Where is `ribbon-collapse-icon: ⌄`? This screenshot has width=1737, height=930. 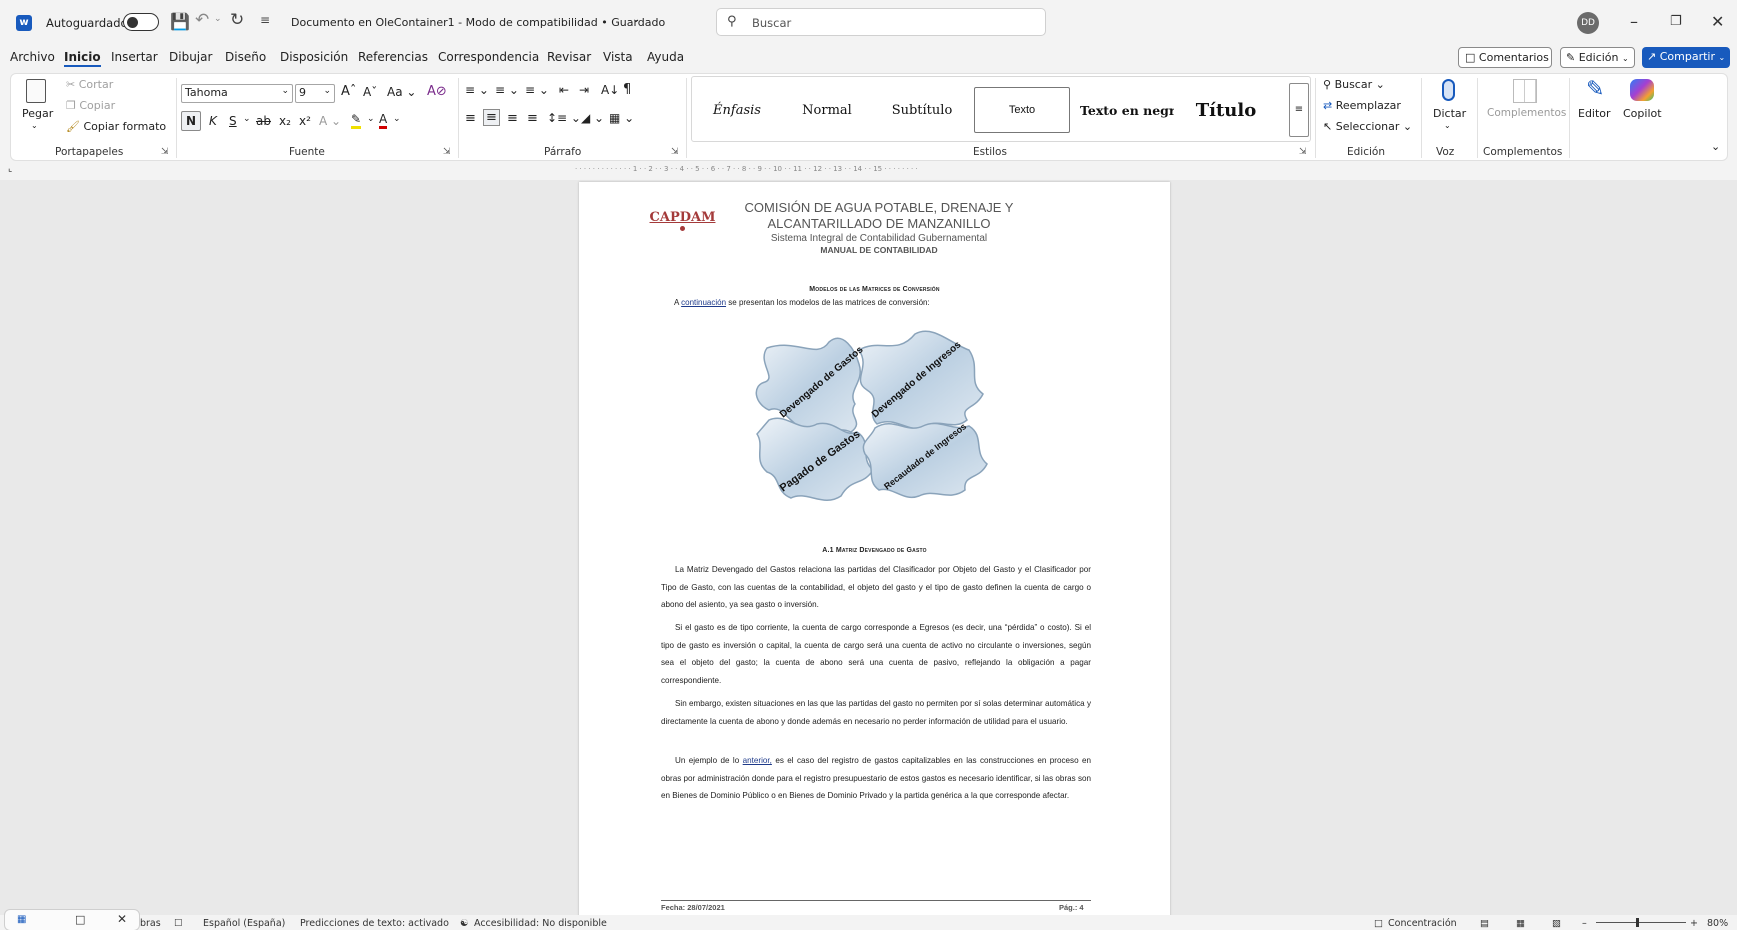 ribbon-collapse-icon: ⌄ is located at coordinates (1715, 146).